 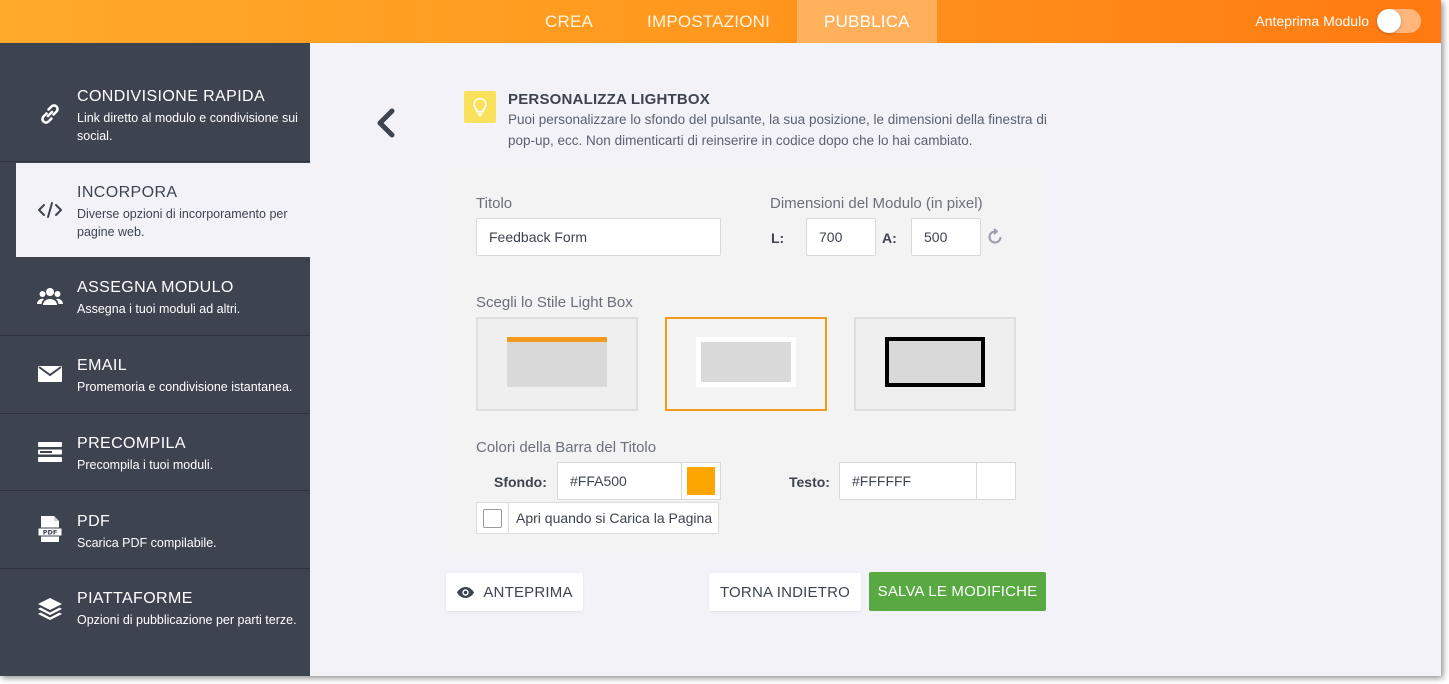 I want to click on preview-button: ANTEPRIMA, so click(x=514, y=592).